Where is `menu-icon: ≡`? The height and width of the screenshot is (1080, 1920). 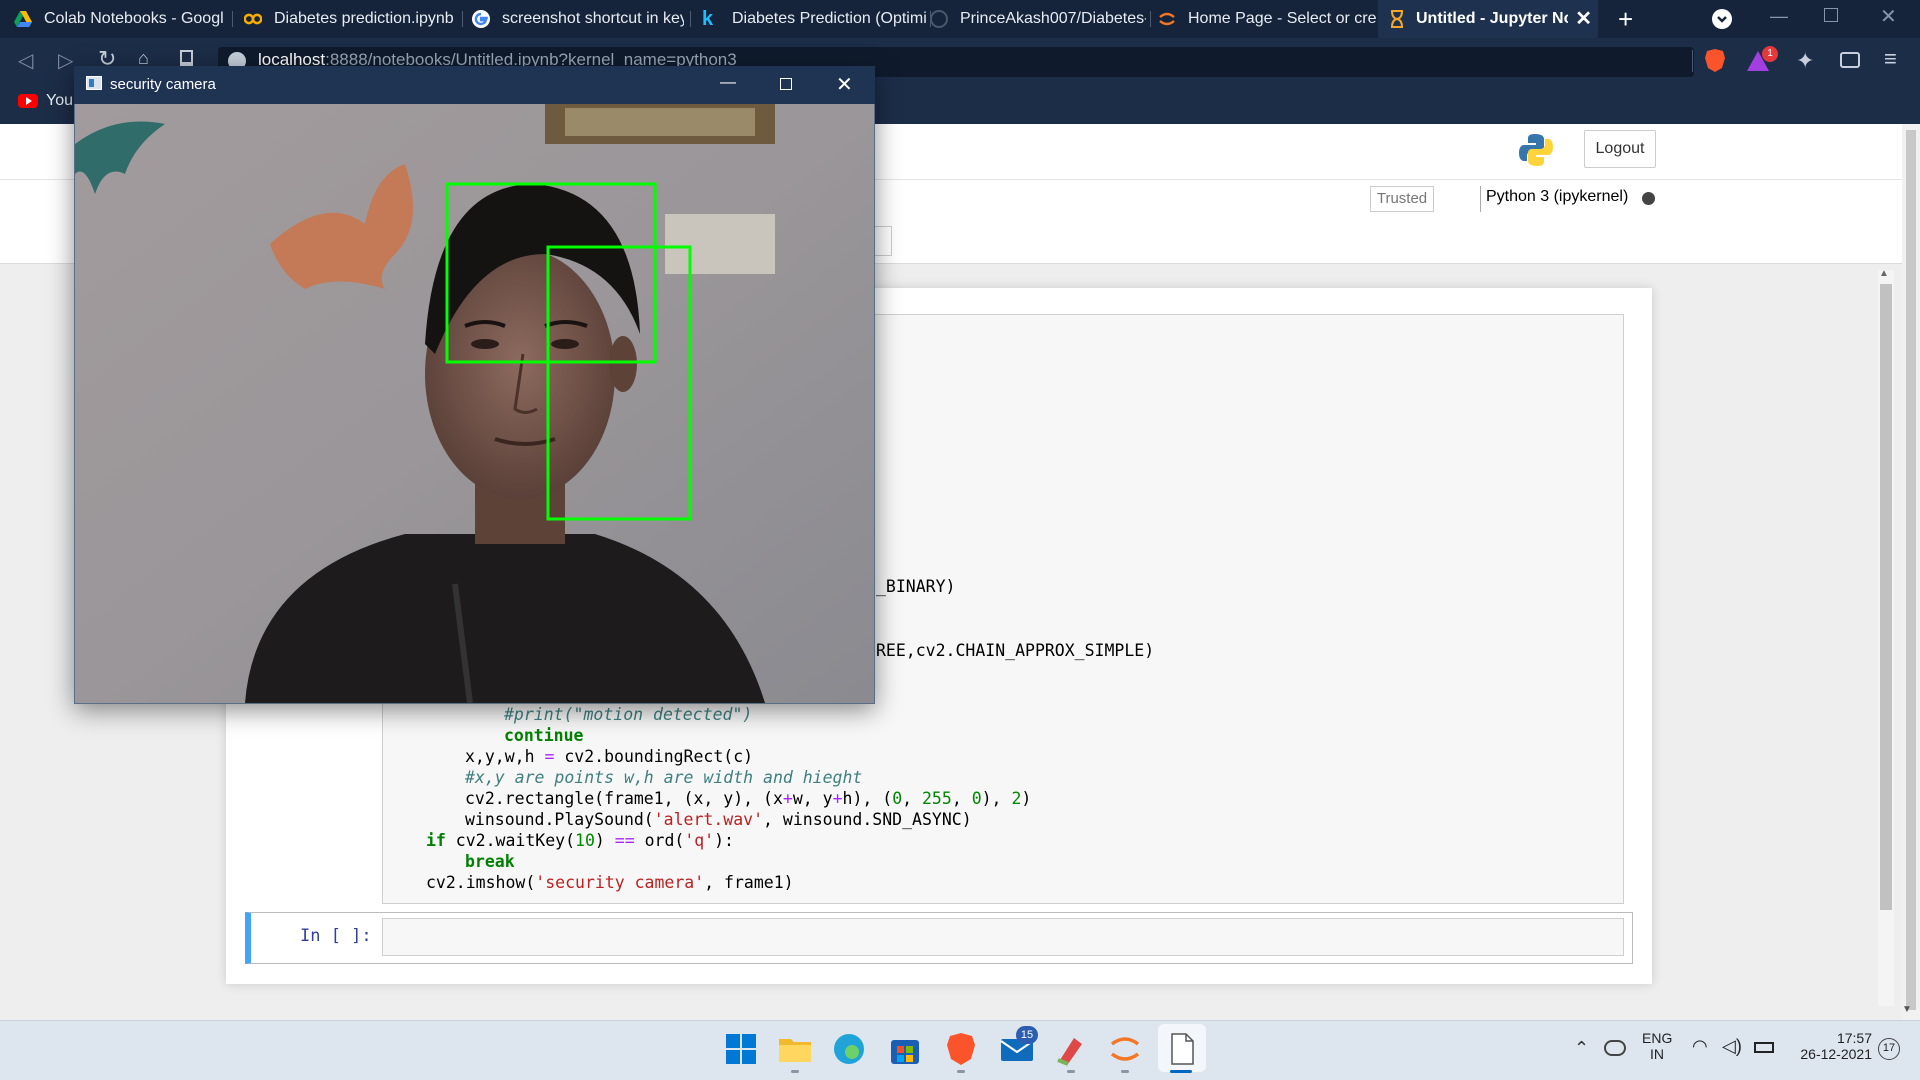 menu-icon: ≡ is located at coordinates (1890, 59).